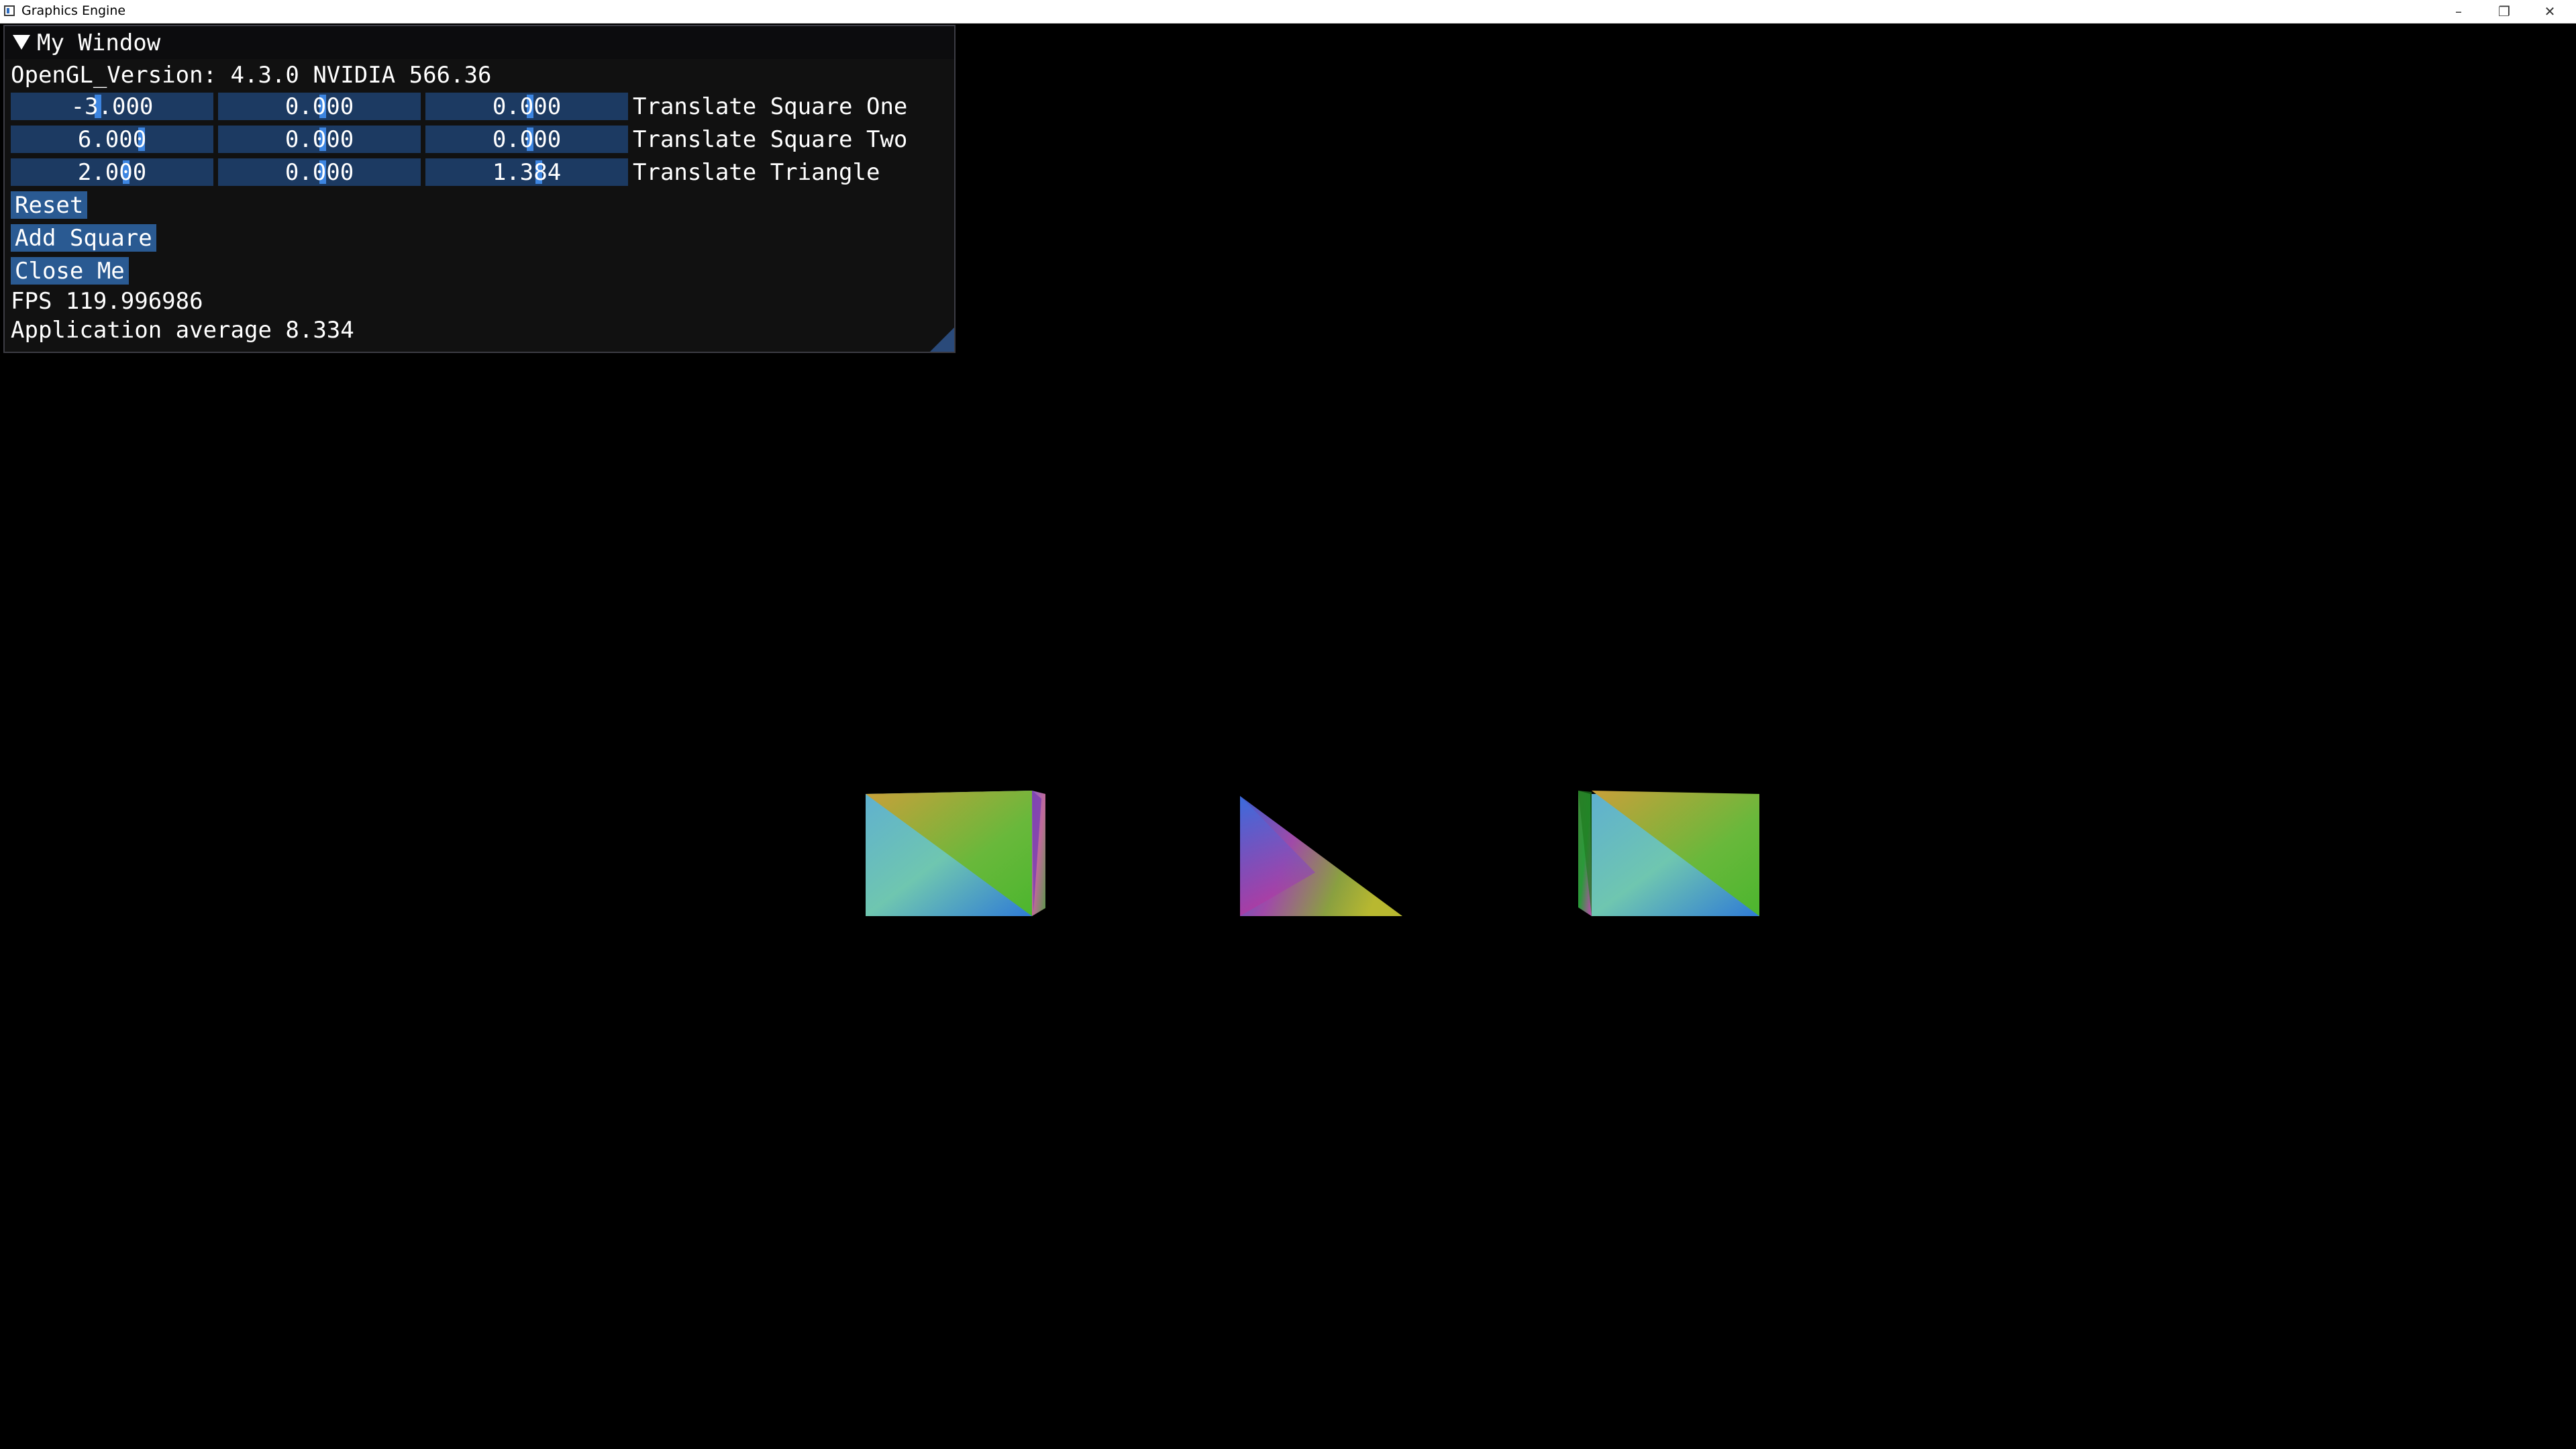 This screenshot has width=2576, height=1449. What do you see at coordinates (49, 205) in the screenshot?
I see `reset-button: Reset` at bounding box center [49, 205].